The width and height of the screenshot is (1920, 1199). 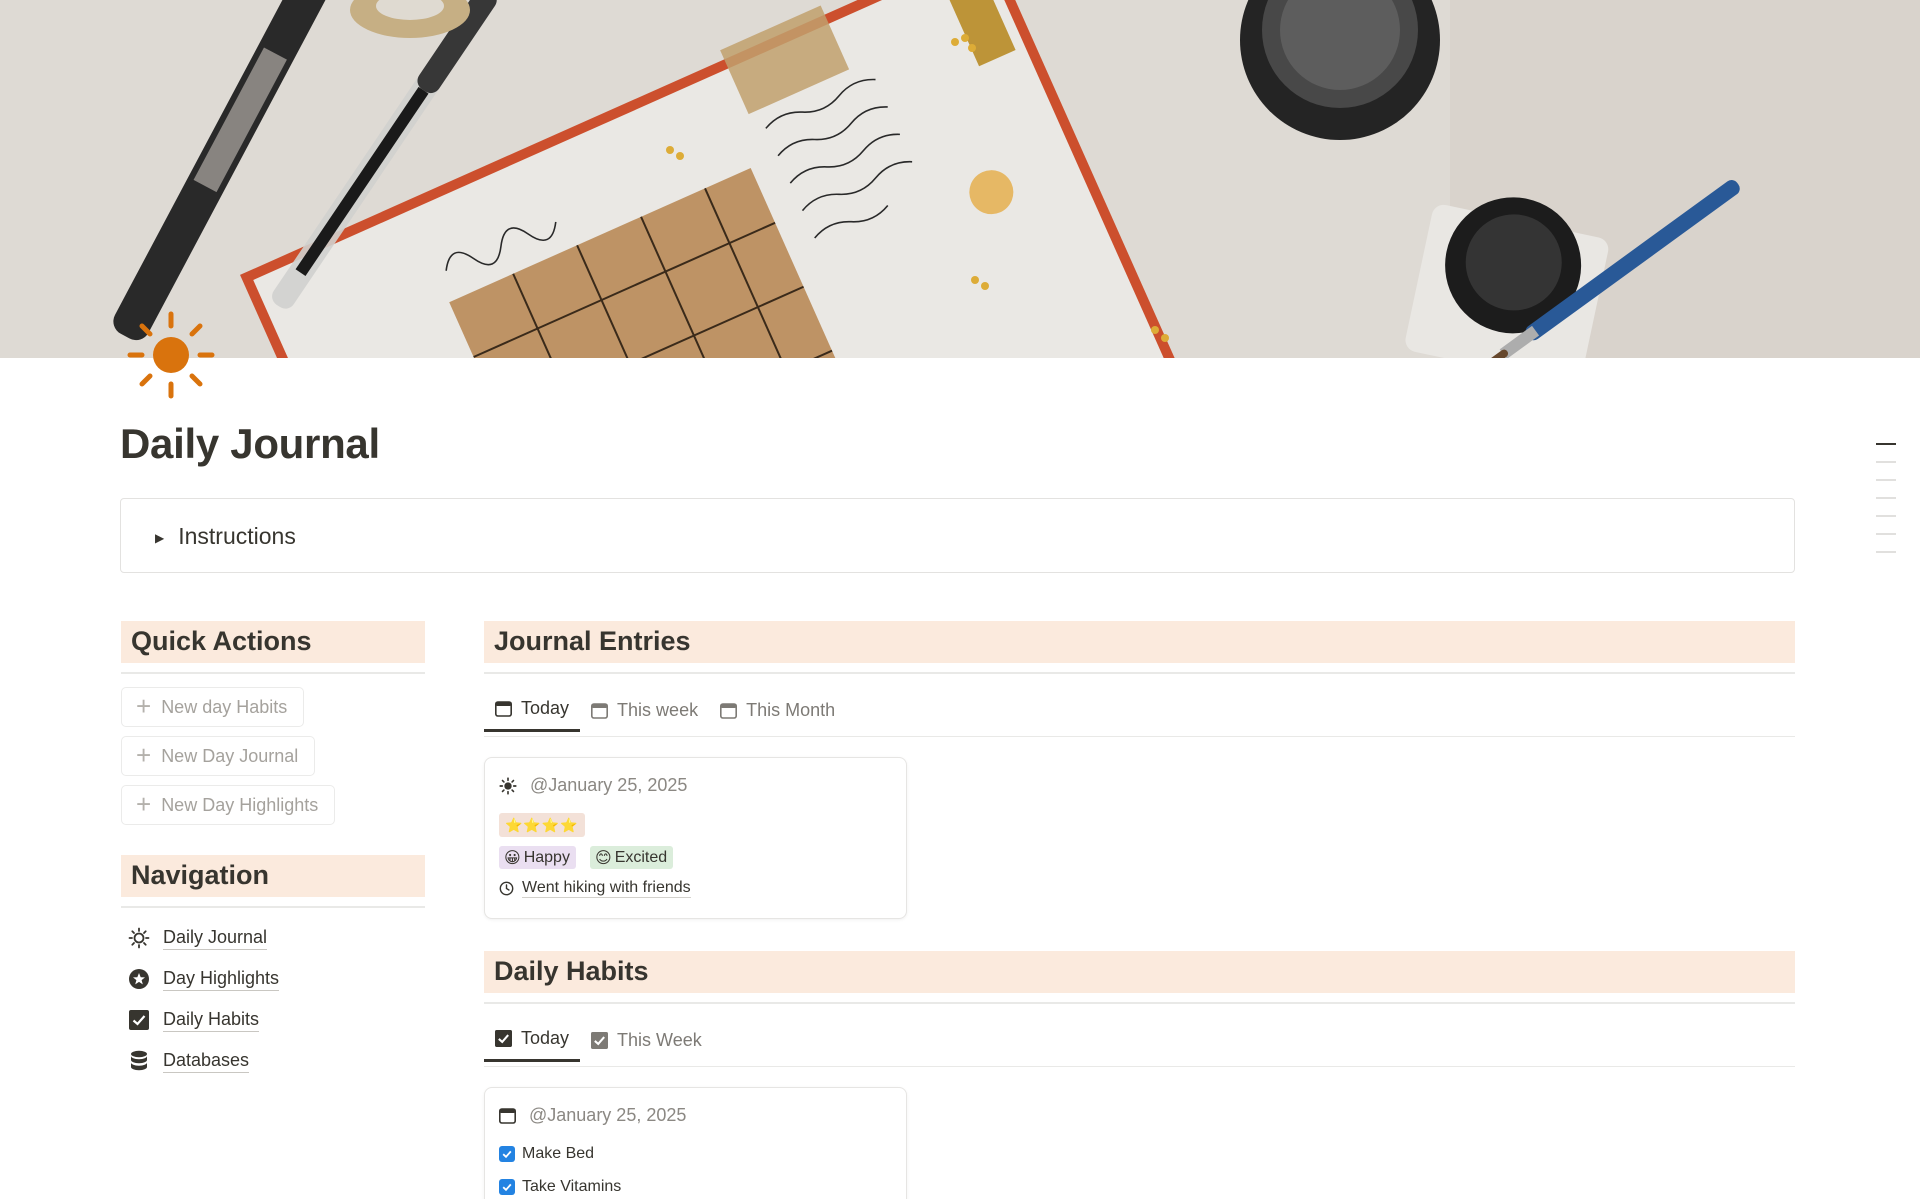 I want to click on nav-item-daily-journal: Daily Journal, so click(x=197, y=938).